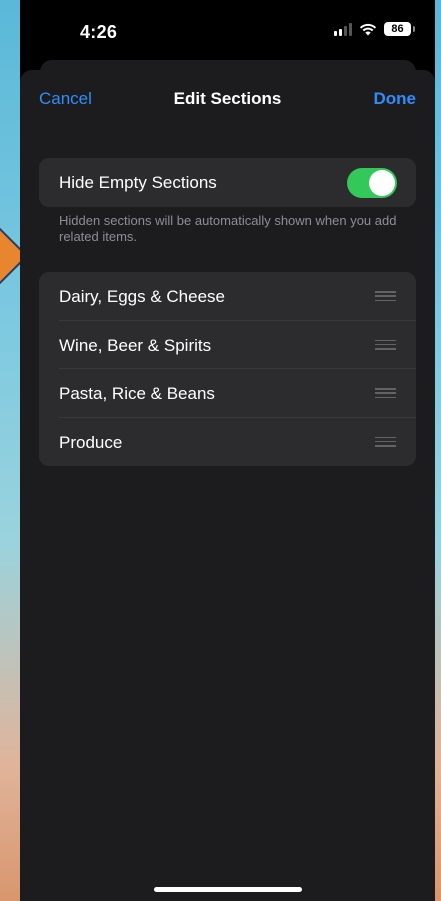  What do you see at coordinates (227, 98) in the screenshot?
I see `navigation-bar: Cancel Edit Sections Done` at bounding box center [227, 98].